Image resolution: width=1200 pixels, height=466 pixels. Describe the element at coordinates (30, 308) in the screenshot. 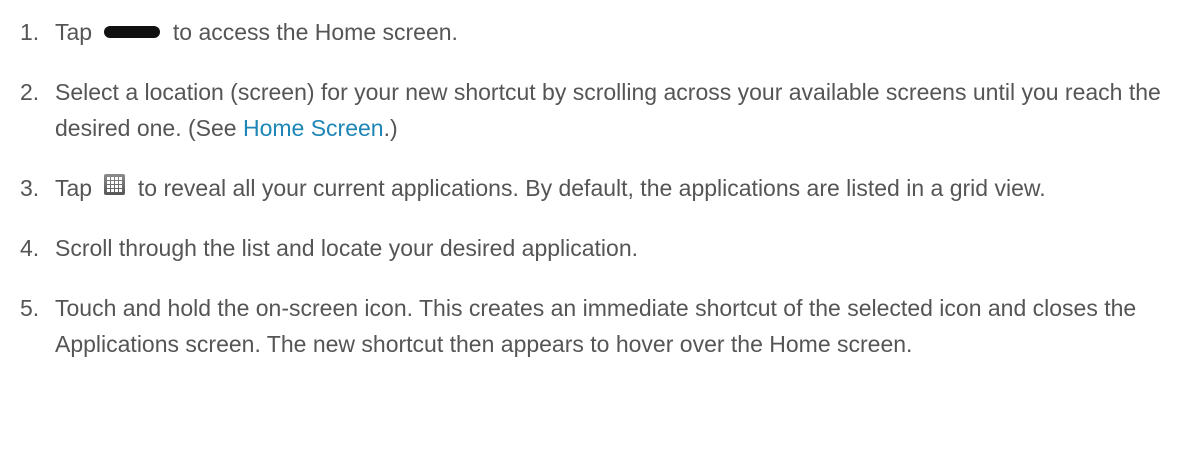

I see `step-number: 5.` at that location.